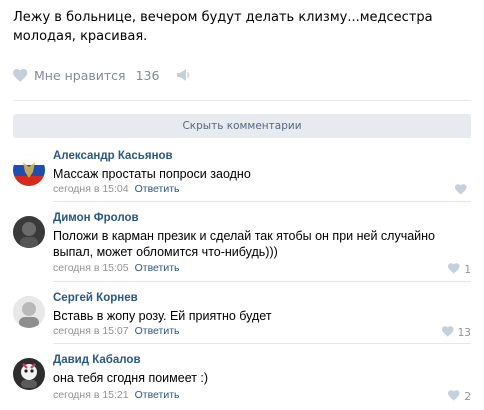 This screenshot has width=484, height=410. What do you see at coordinates (131, 378) in the screenshot?
I see `comment-text: она тебя сгодня поимеет :)` at bounding box center [131, 378].